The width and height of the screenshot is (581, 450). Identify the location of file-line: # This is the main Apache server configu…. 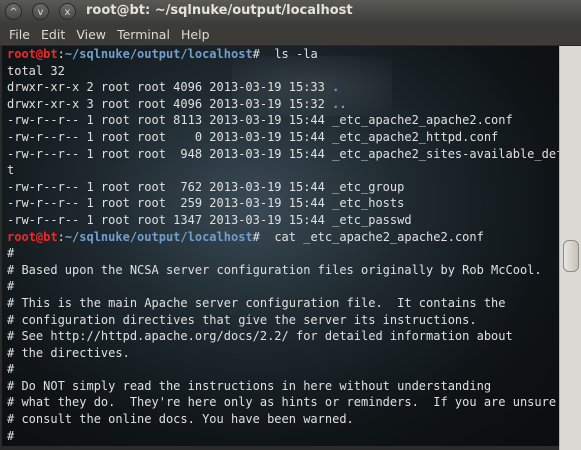
(256, 302).